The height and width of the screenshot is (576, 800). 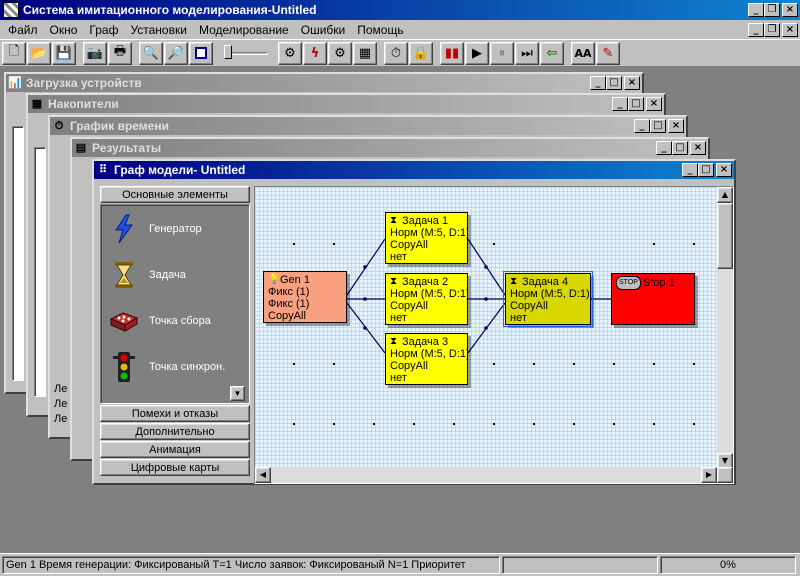 What do you see at coordinates (598, 83) in the screenshot?
I see `window-device-load-minimize: _` at bounding box center [598, 83].